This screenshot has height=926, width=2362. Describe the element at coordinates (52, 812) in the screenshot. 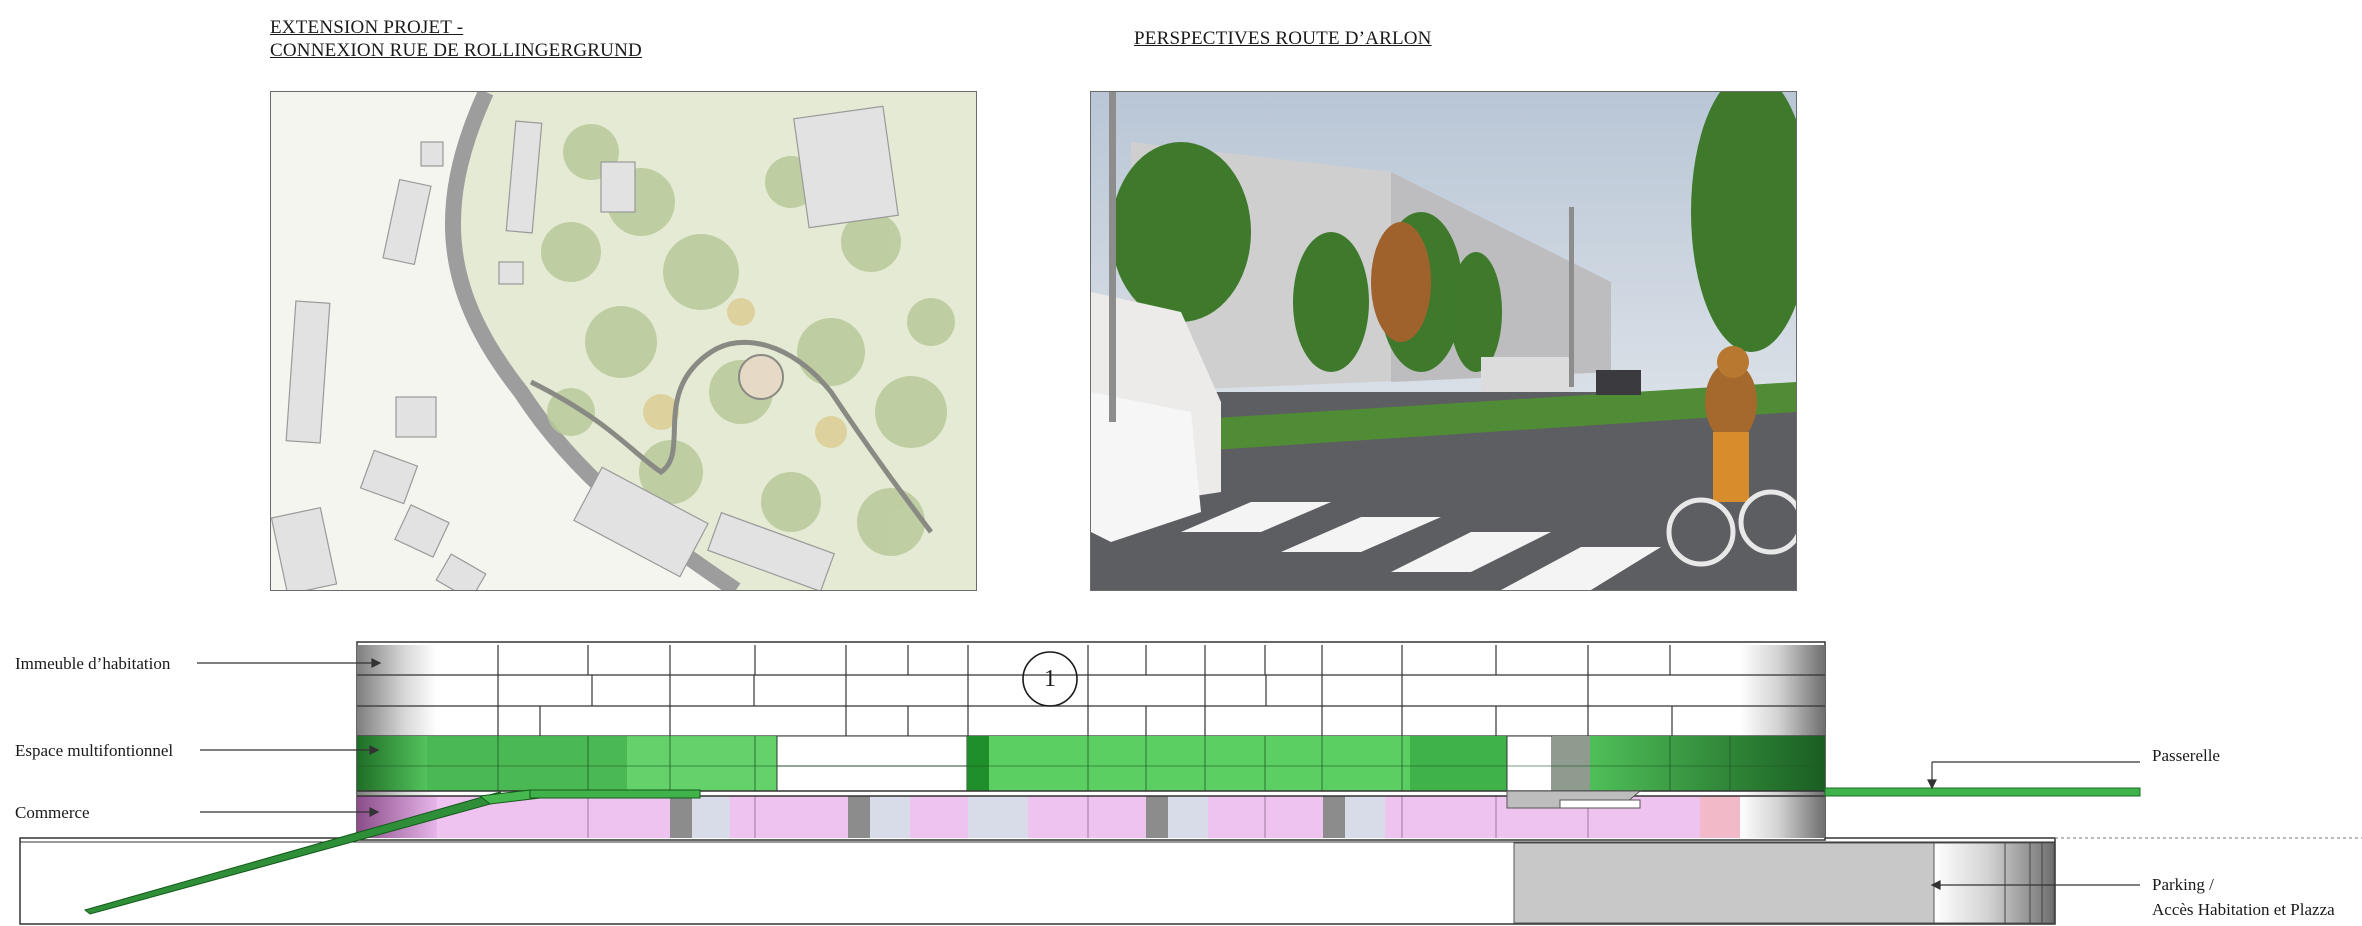

I see `label-commerce: Commerce` at that location.